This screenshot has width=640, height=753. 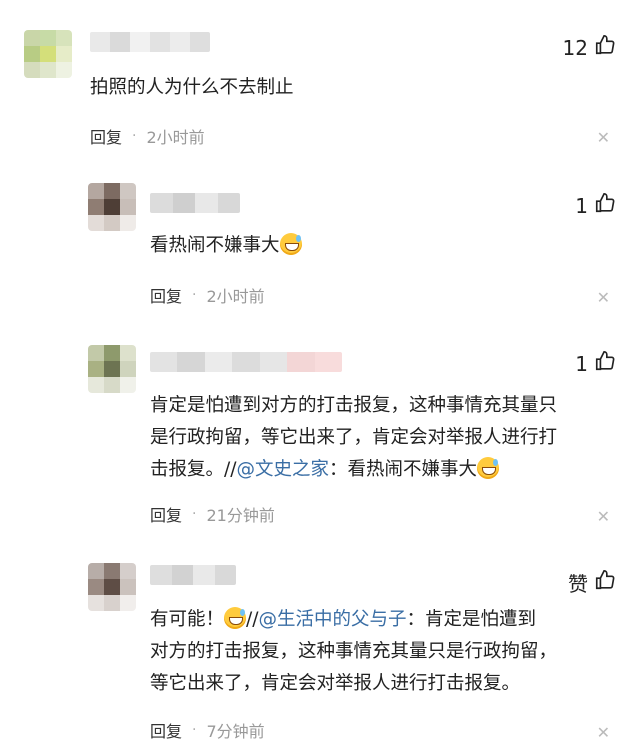 I want to click on comment-line: 肯定是怕遭到对方的打击报复，这种事情充其量只, so click(x=354, y=405).